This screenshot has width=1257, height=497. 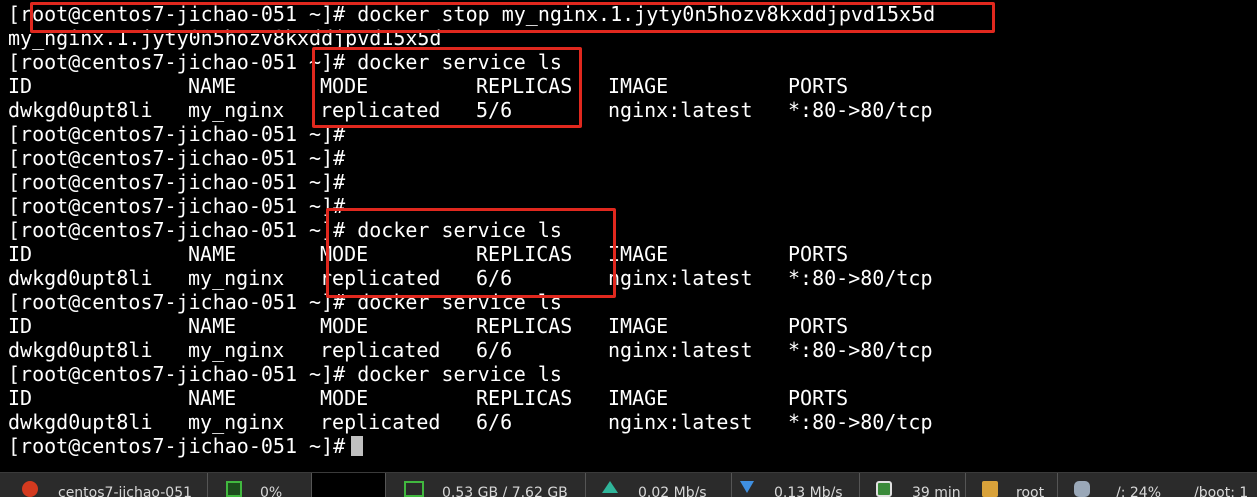 What do you see at coordinates (234, 489) in the screenshot?
I see `cpu-icon` at bounding box center [234, 489].